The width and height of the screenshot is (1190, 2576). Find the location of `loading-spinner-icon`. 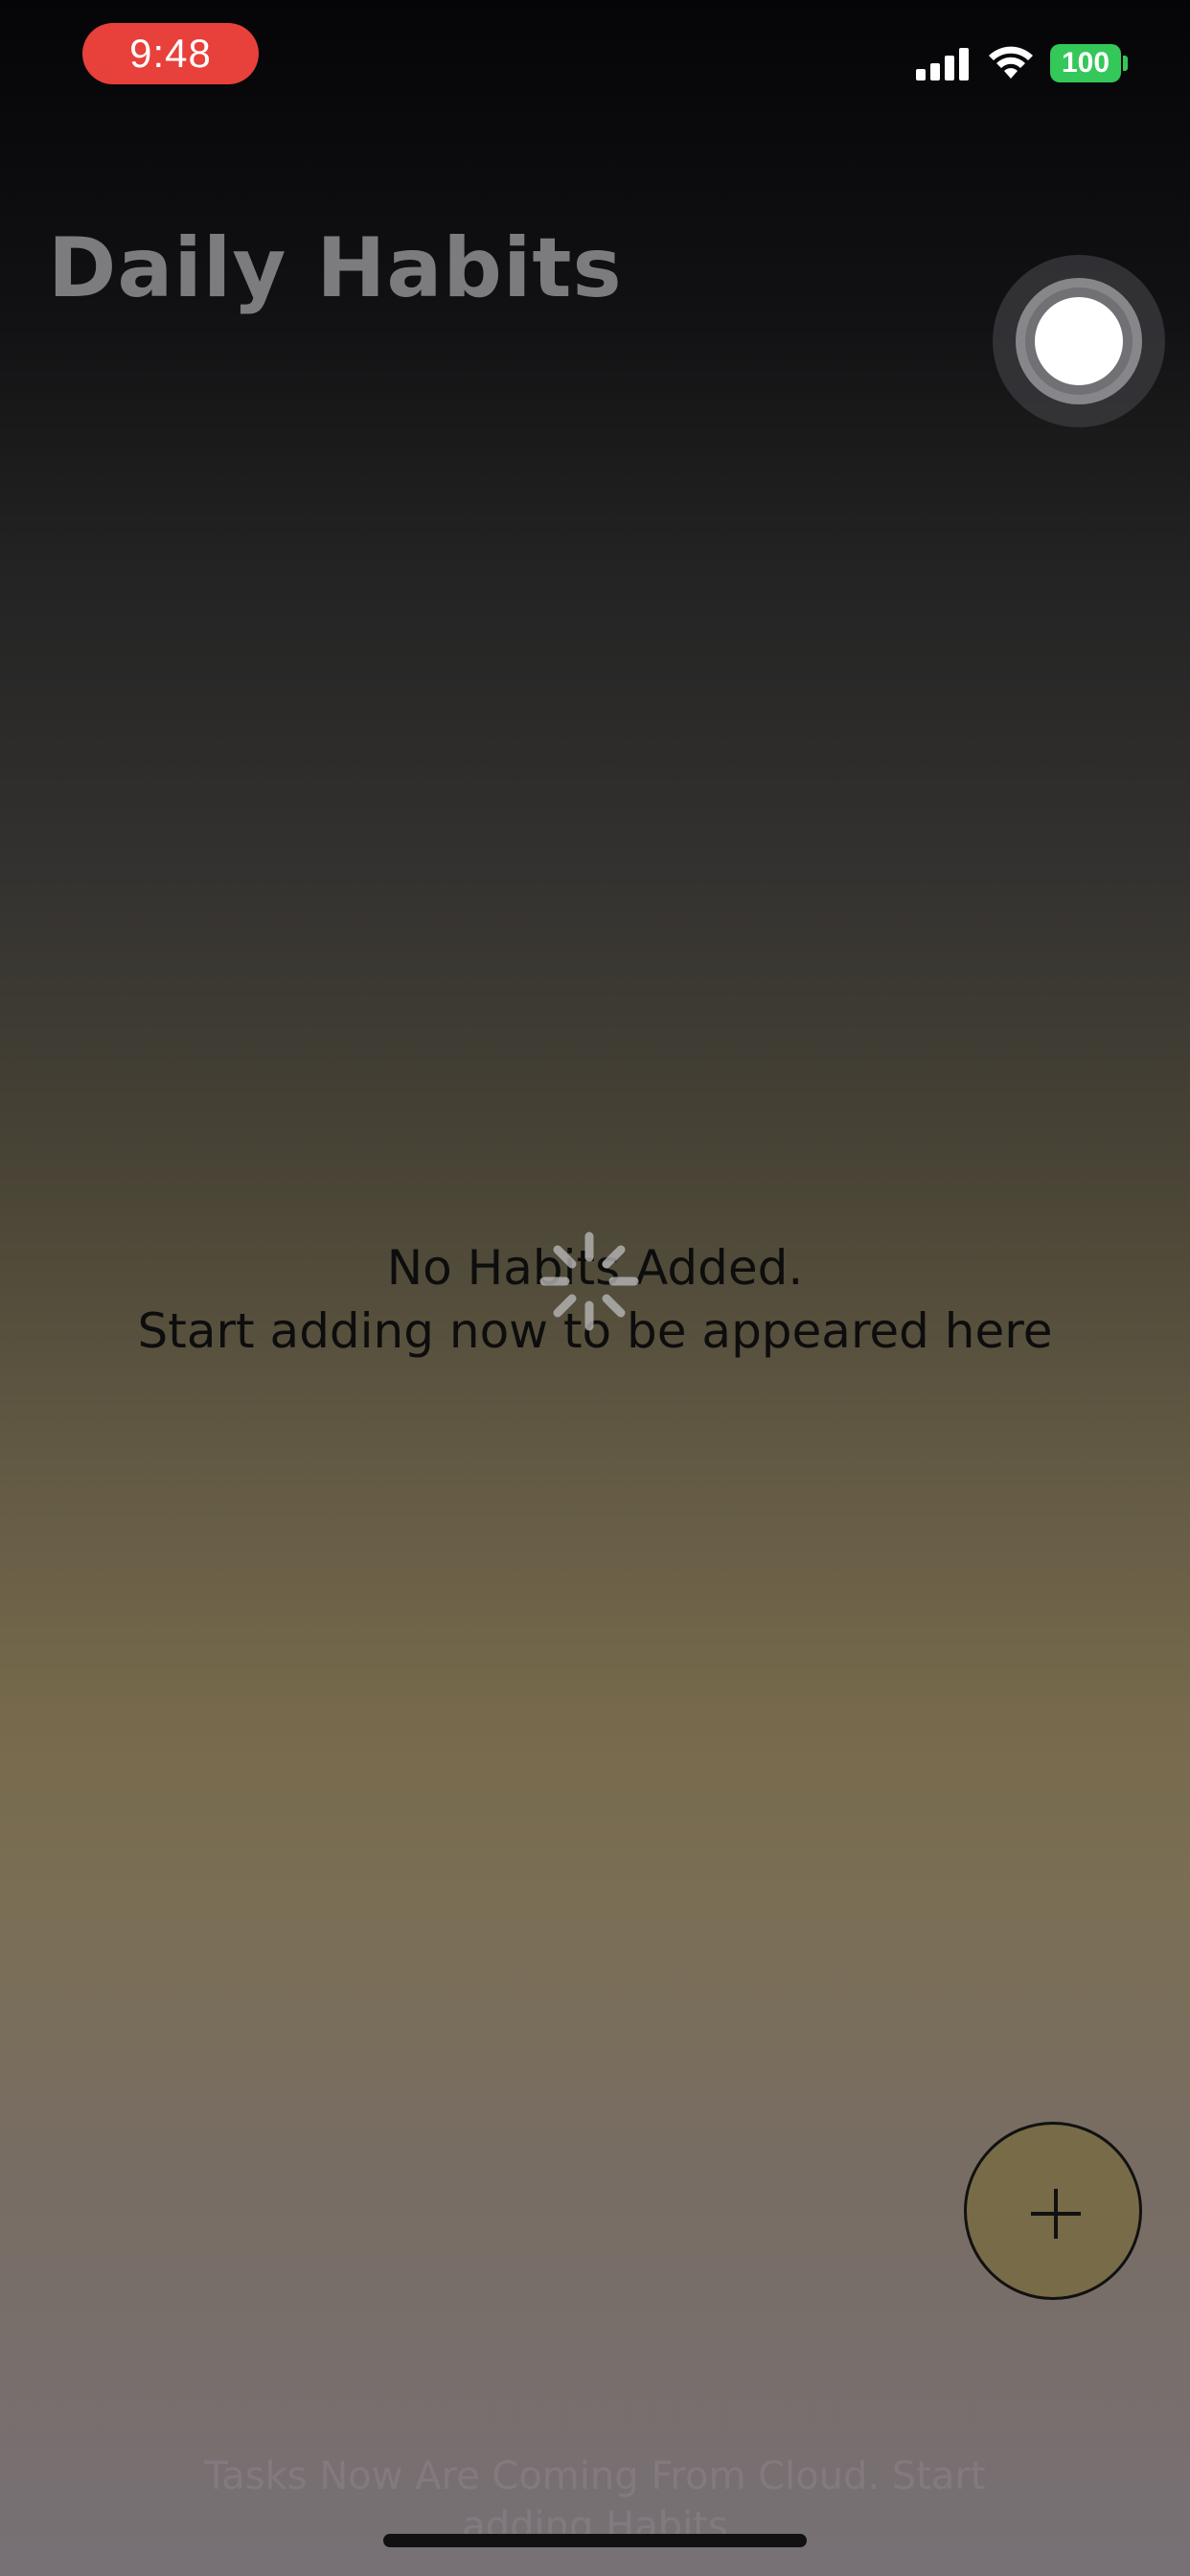

loading-spinner-icon is located at coordinates (589, 1281).